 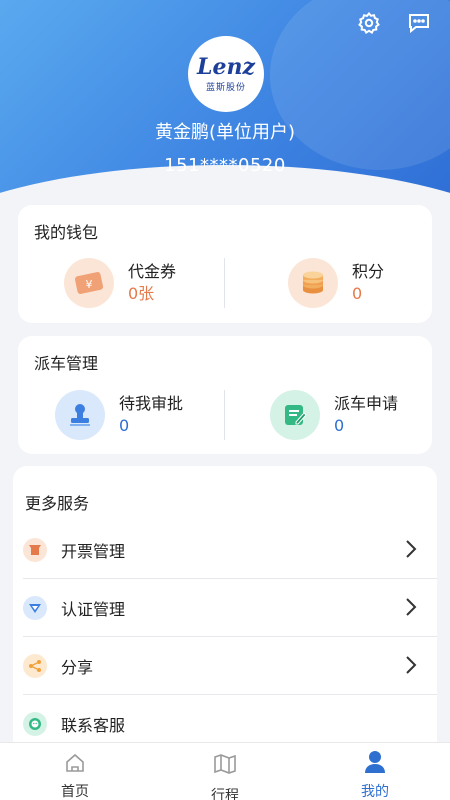 What do you see at coordinates (357, 293) in the screenshot?
I see `points-value: 0` at bounding box center [357, 293].